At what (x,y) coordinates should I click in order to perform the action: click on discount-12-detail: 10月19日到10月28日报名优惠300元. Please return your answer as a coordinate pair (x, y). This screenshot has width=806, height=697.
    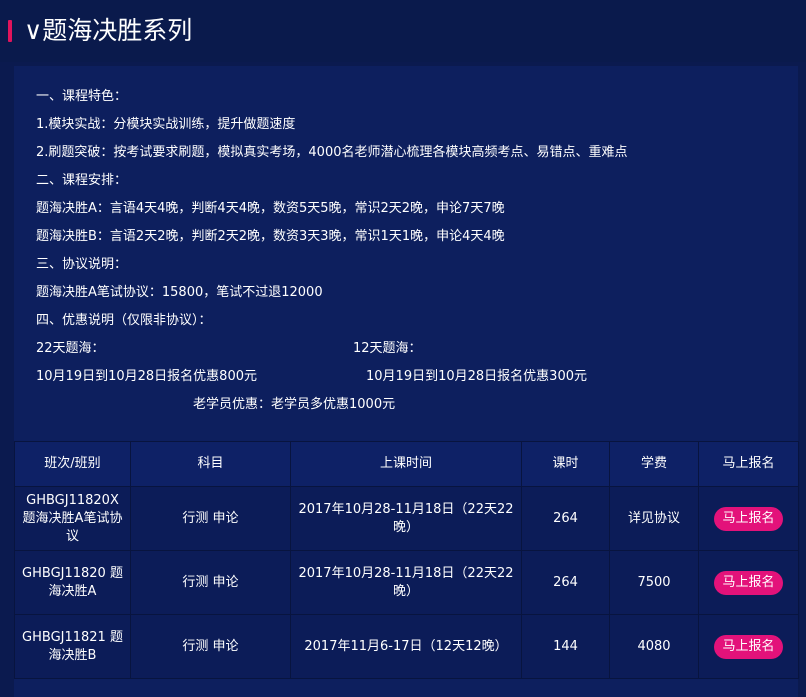
    Looking at the image, I should click on (476, 376).